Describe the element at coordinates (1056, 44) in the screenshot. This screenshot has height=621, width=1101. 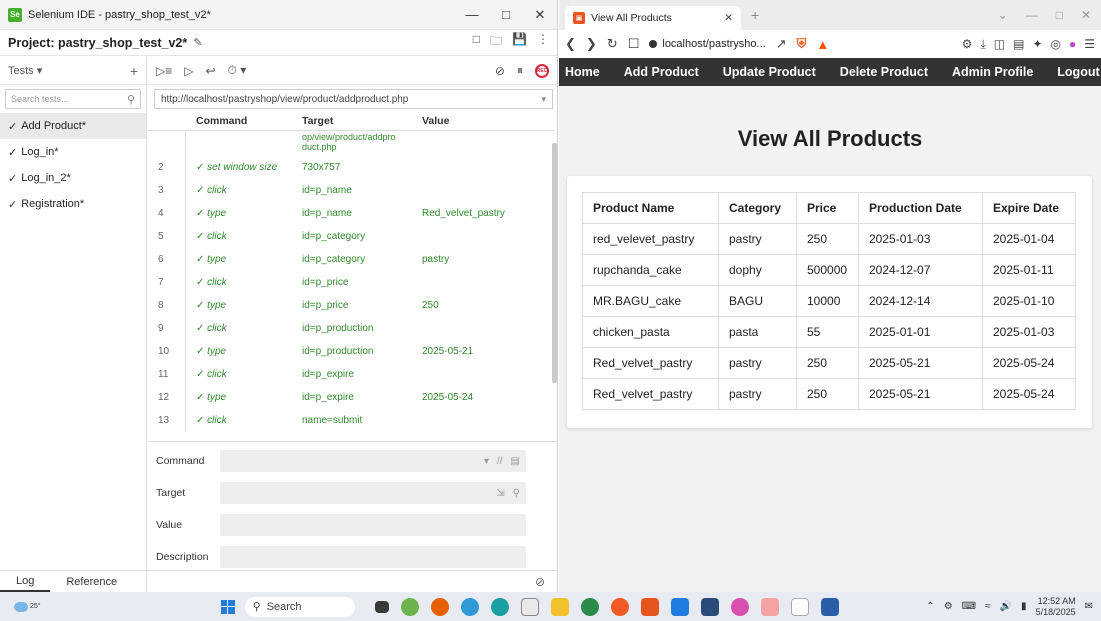
I see `vpn-icon: ◎` at that location.